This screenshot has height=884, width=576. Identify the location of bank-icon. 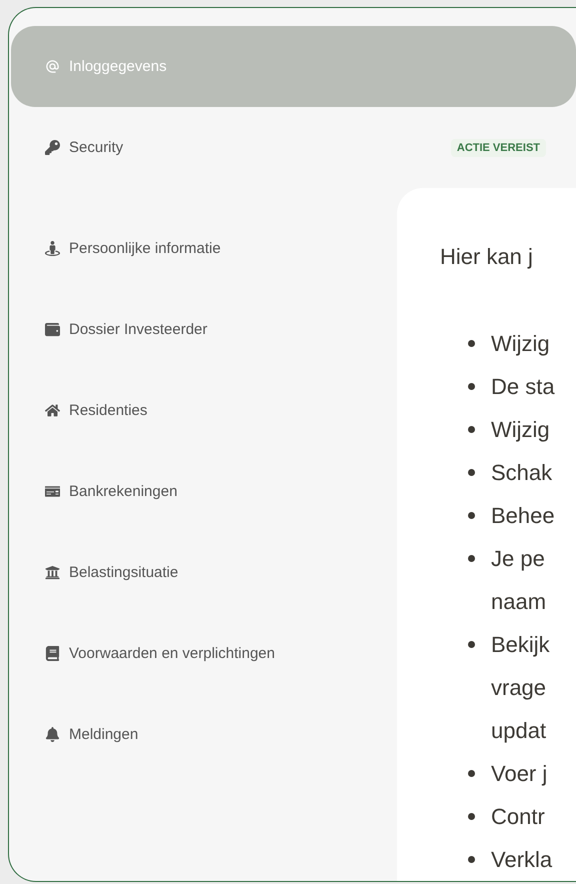
(52, 572).